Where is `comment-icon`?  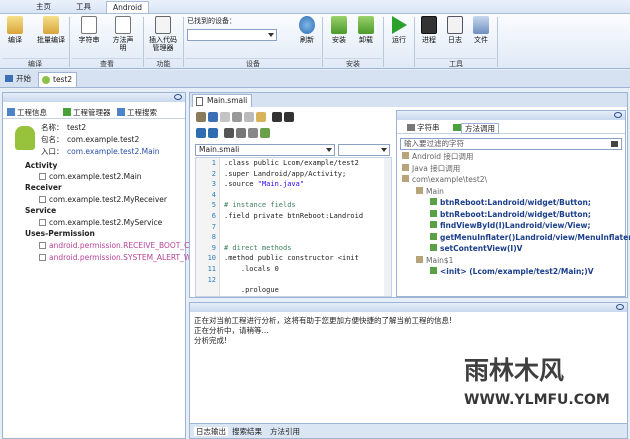
comment-icon is located at coordinates (253, 133).